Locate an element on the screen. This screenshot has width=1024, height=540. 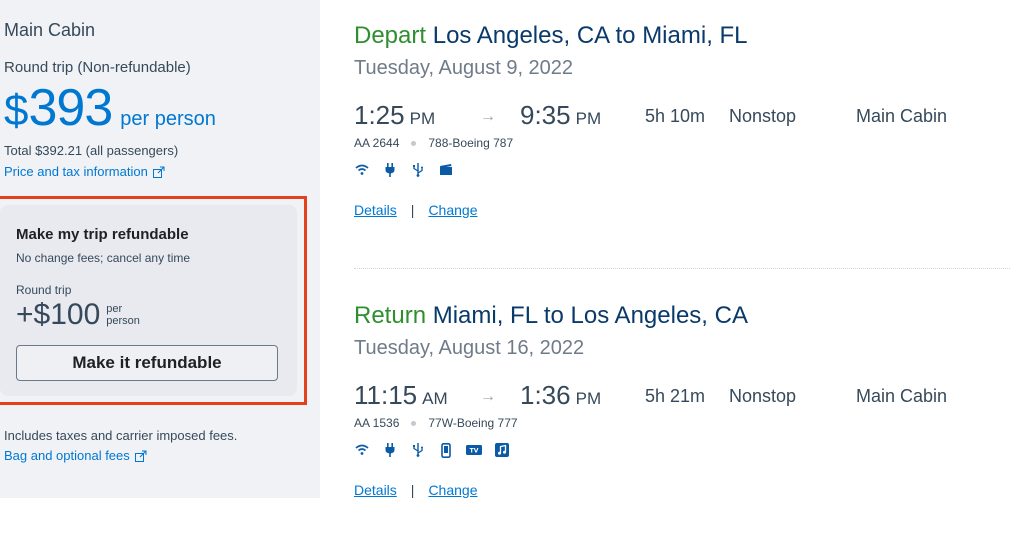
refund-title: Make my trip refundable is located at coordinates (102, 234).